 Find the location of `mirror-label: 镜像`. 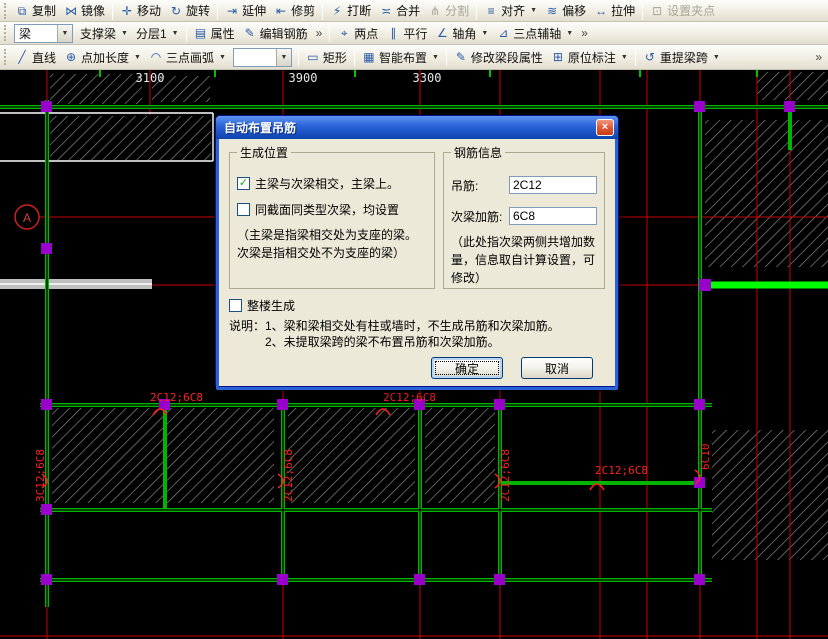

mirror-label: 镜像 is located at coordinates (93, 11).